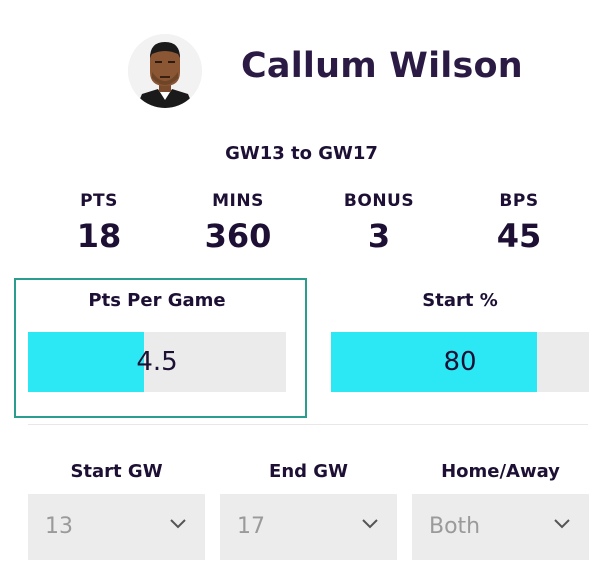  I want to click on stat-label: BPS, so click(519, 201).